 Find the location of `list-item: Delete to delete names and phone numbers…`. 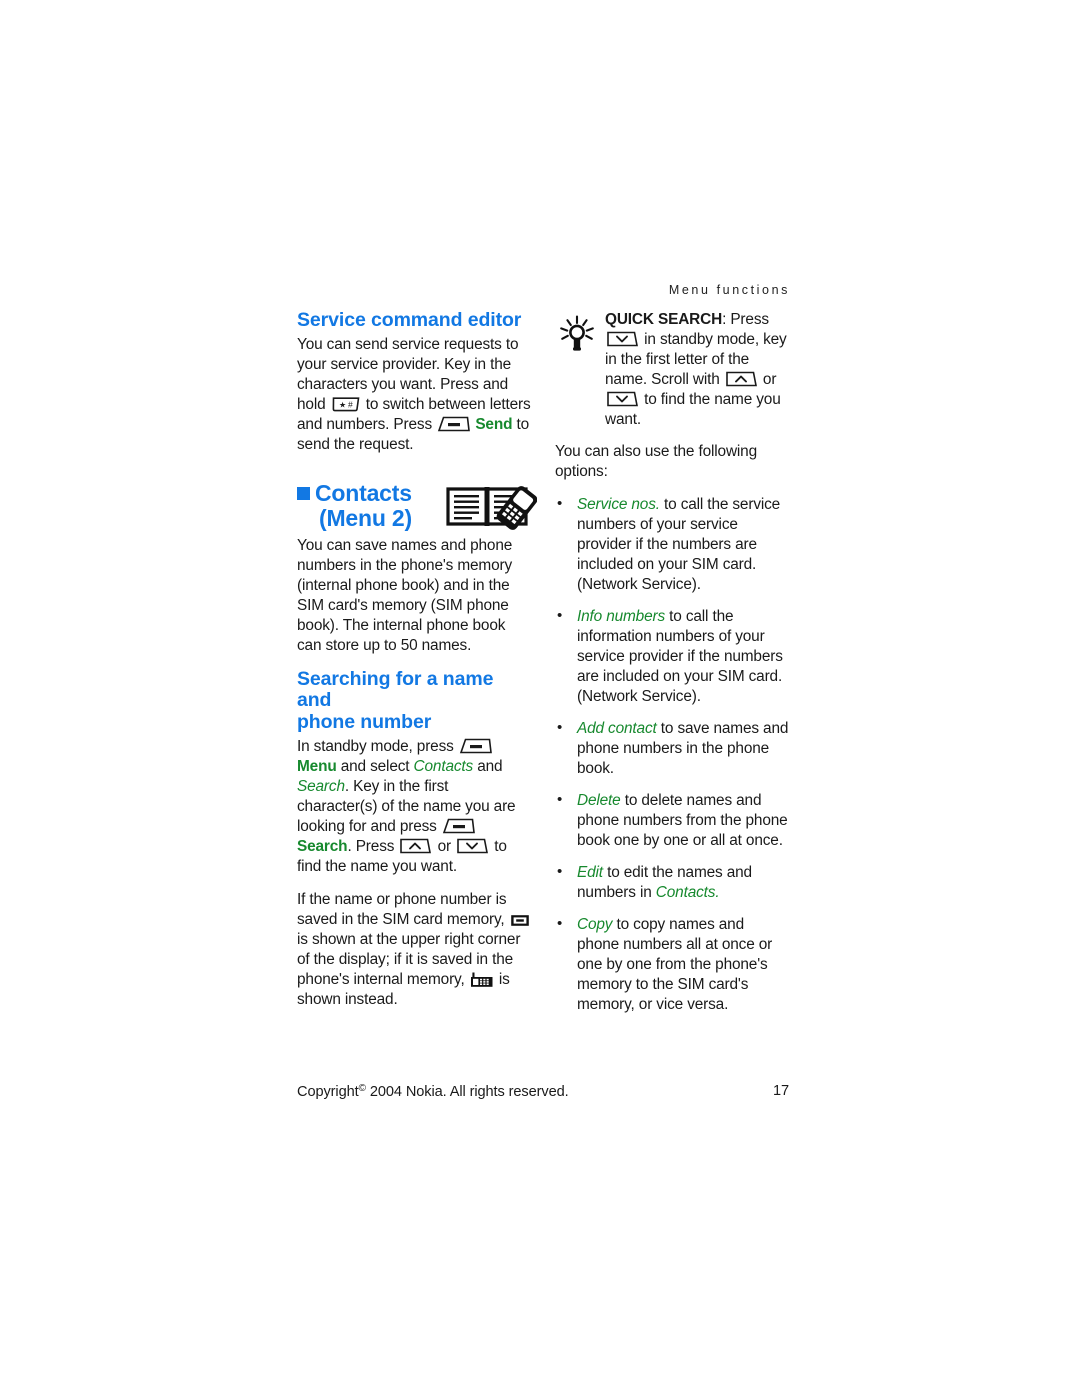

list-item: Delete to delete names and phone numbers… is located at coordinates (672, 820).